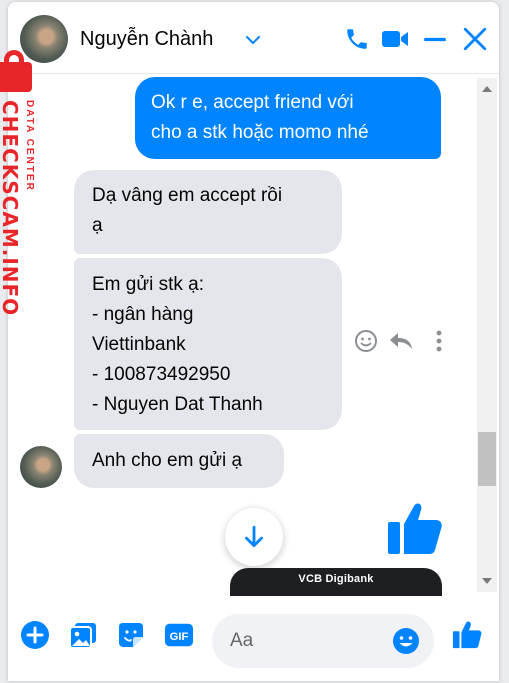  I want to click on composer: GIF, so click(253, 639).